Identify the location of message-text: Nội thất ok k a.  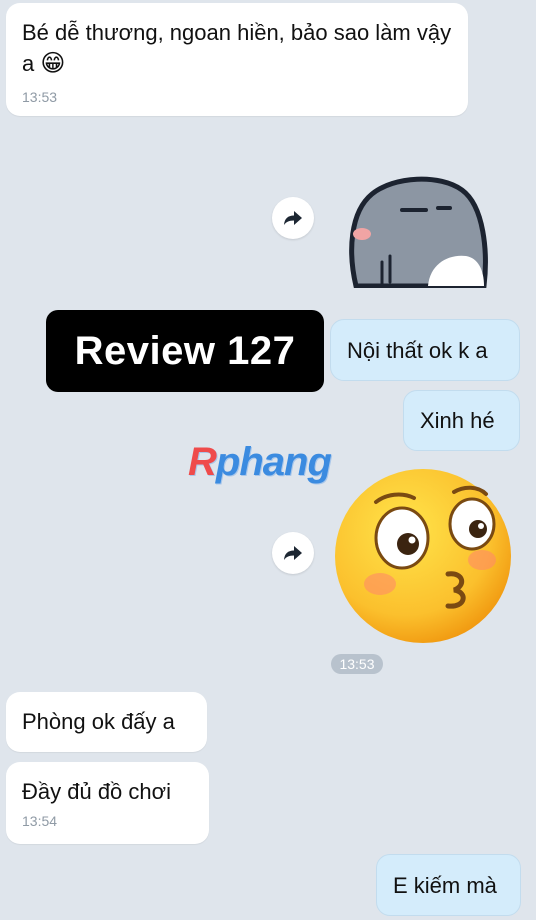
(417, 350).